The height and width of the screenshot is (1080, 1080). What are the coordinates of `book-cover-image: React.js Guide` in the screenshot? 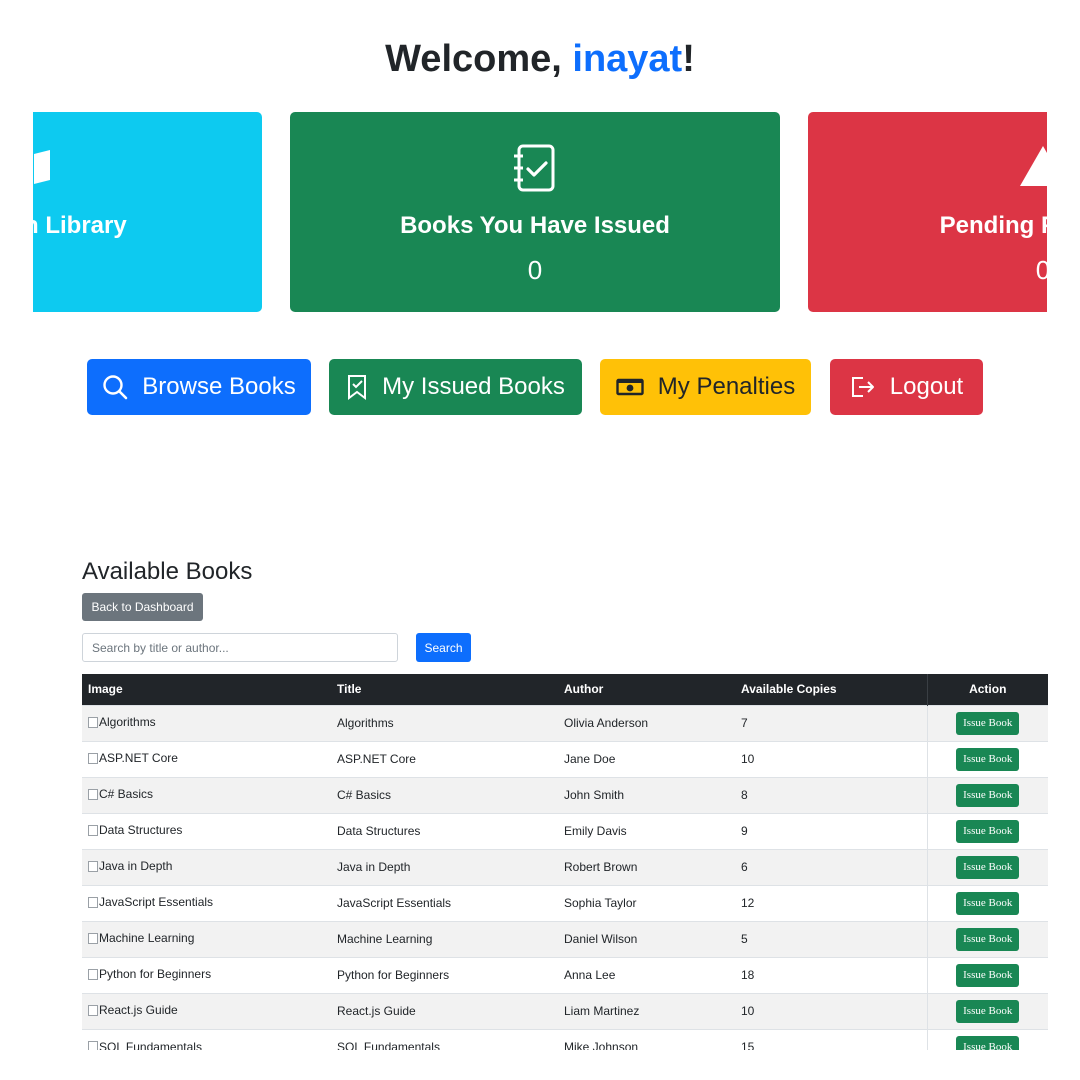 It's located at (133, 1010).